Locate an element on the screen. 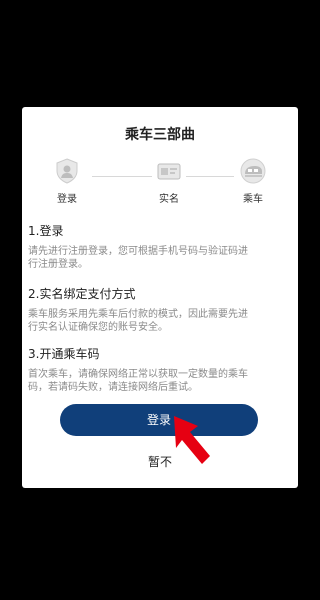 The image size is (320, 600). login-button: 登录 is located at coordinates (159, 420).